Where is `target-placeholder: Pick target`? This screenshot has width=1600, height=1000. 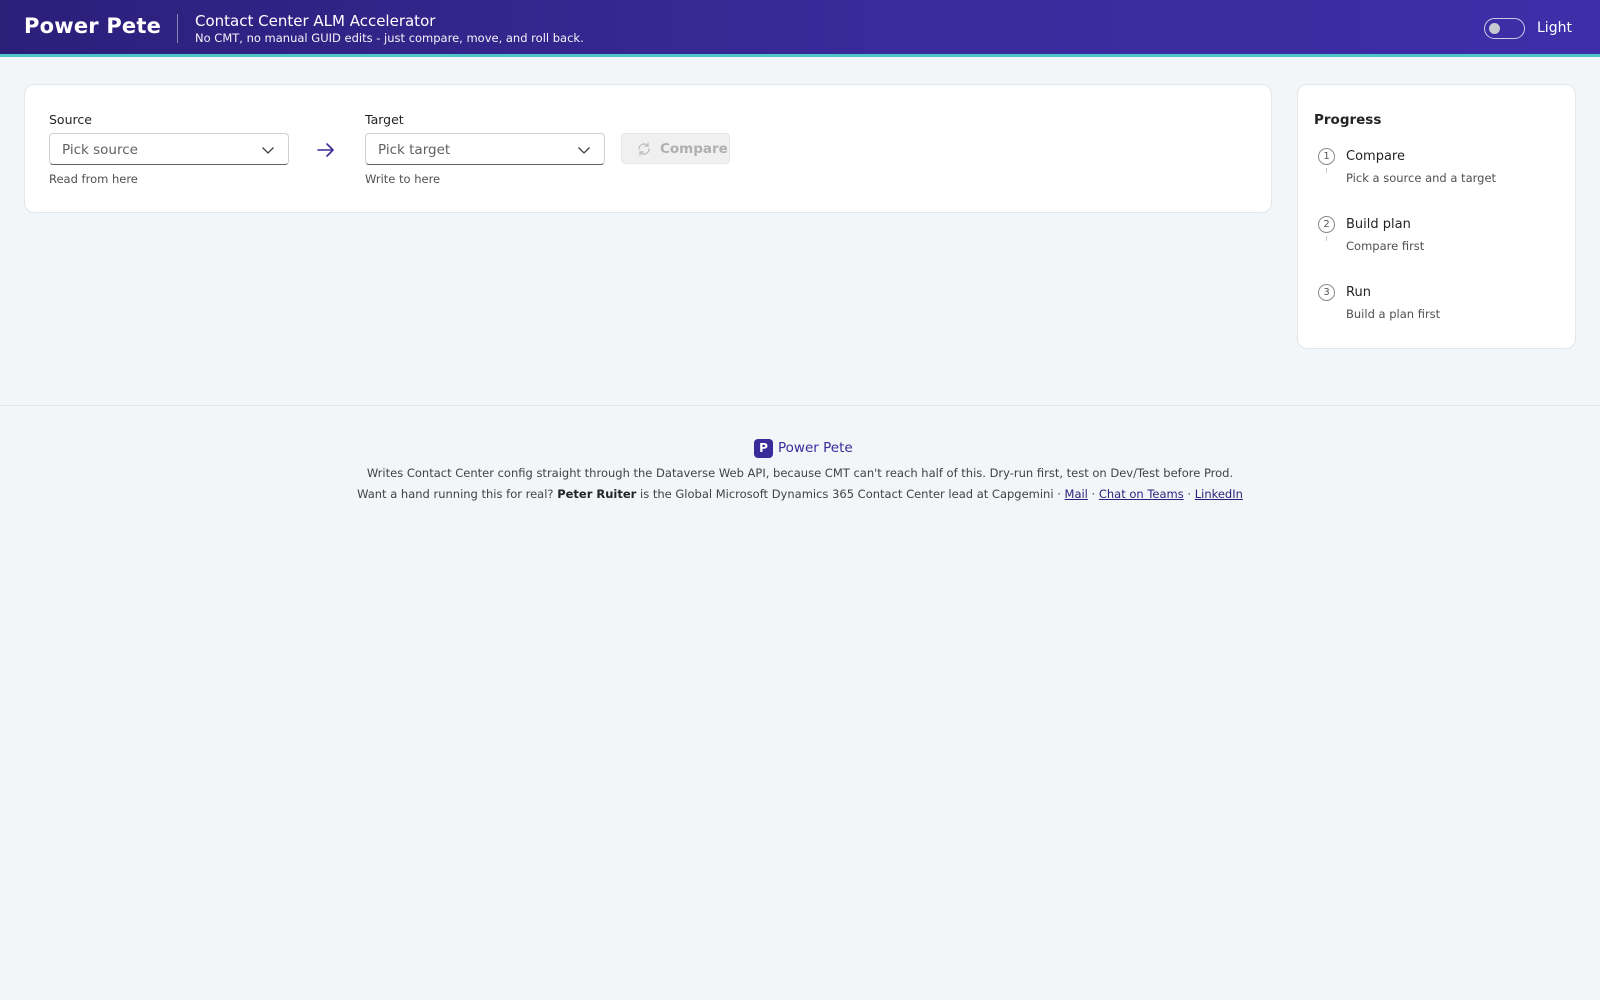
target-placeholder: Pick target is located at coordinates (414, 150).